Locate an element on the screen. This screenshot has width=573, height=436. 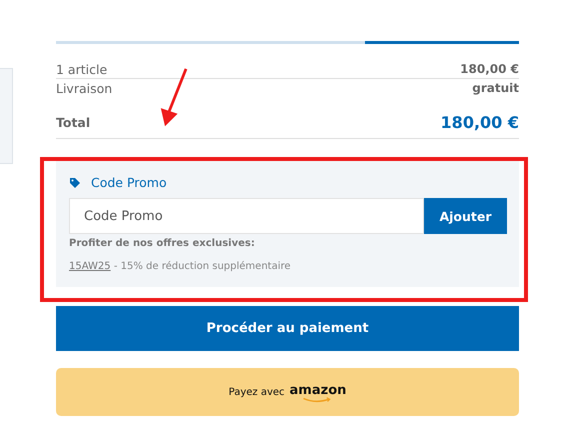
summary-label: 1 article is located at coordinates (82, 69).